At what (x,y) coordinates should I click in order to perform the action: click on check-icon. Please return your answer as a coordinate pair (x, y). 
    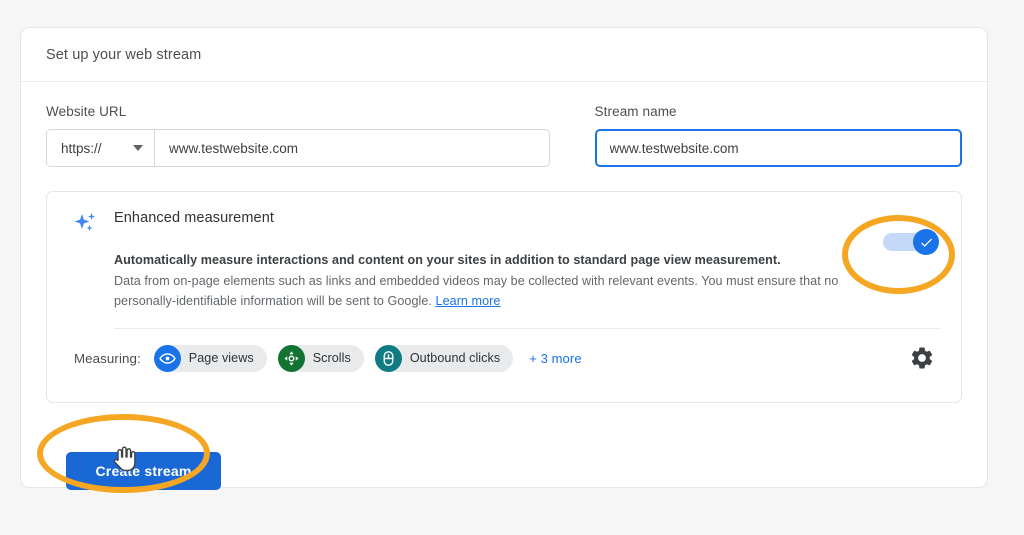
    Looking at the image, I should click on (926, 242).